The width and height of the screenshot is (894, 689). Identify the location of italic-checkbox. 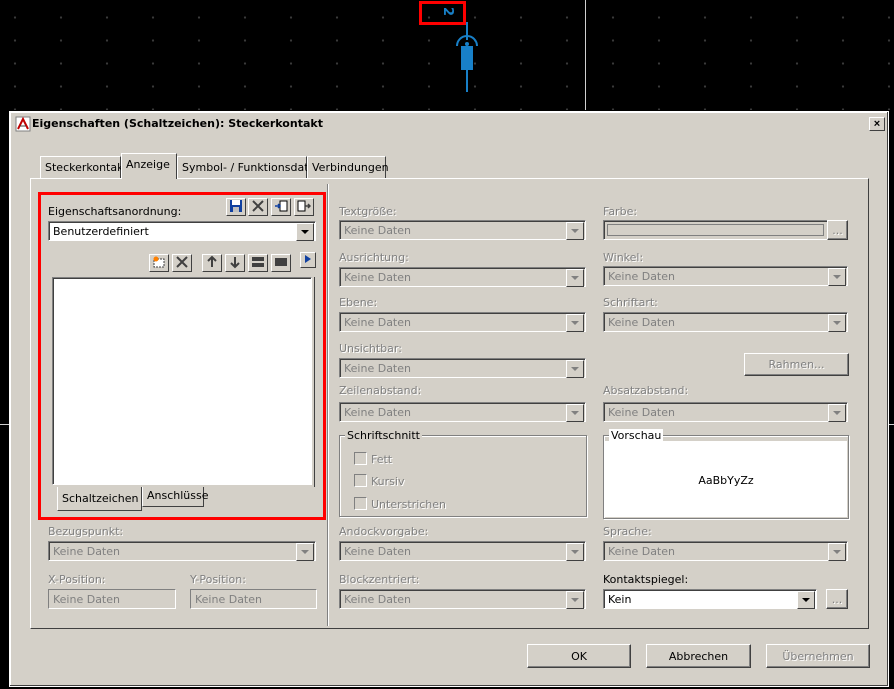
(360, 480).